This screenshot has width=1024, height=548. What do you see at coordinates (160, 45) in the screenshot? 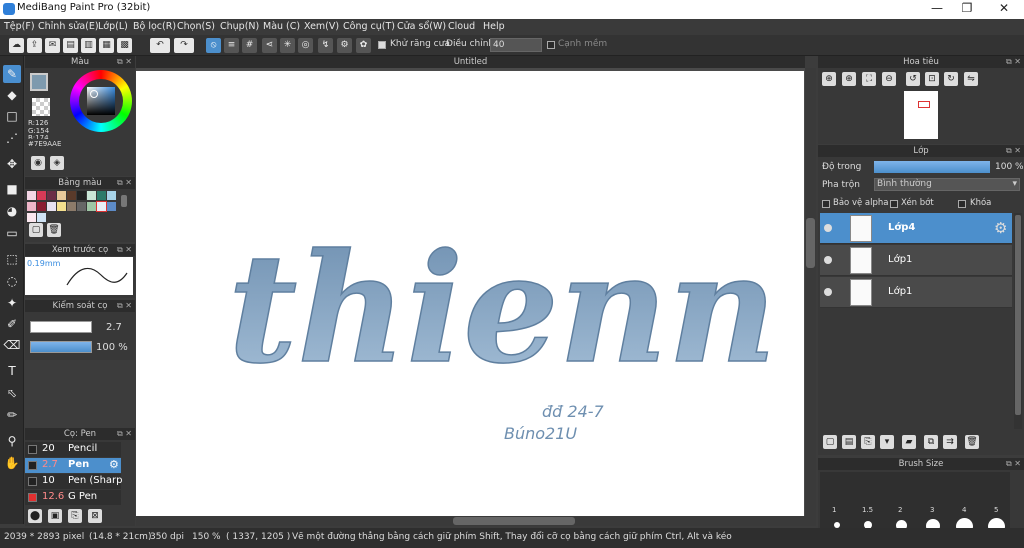
I see `undo-icon: ↶` at bounding box center [160, 45].